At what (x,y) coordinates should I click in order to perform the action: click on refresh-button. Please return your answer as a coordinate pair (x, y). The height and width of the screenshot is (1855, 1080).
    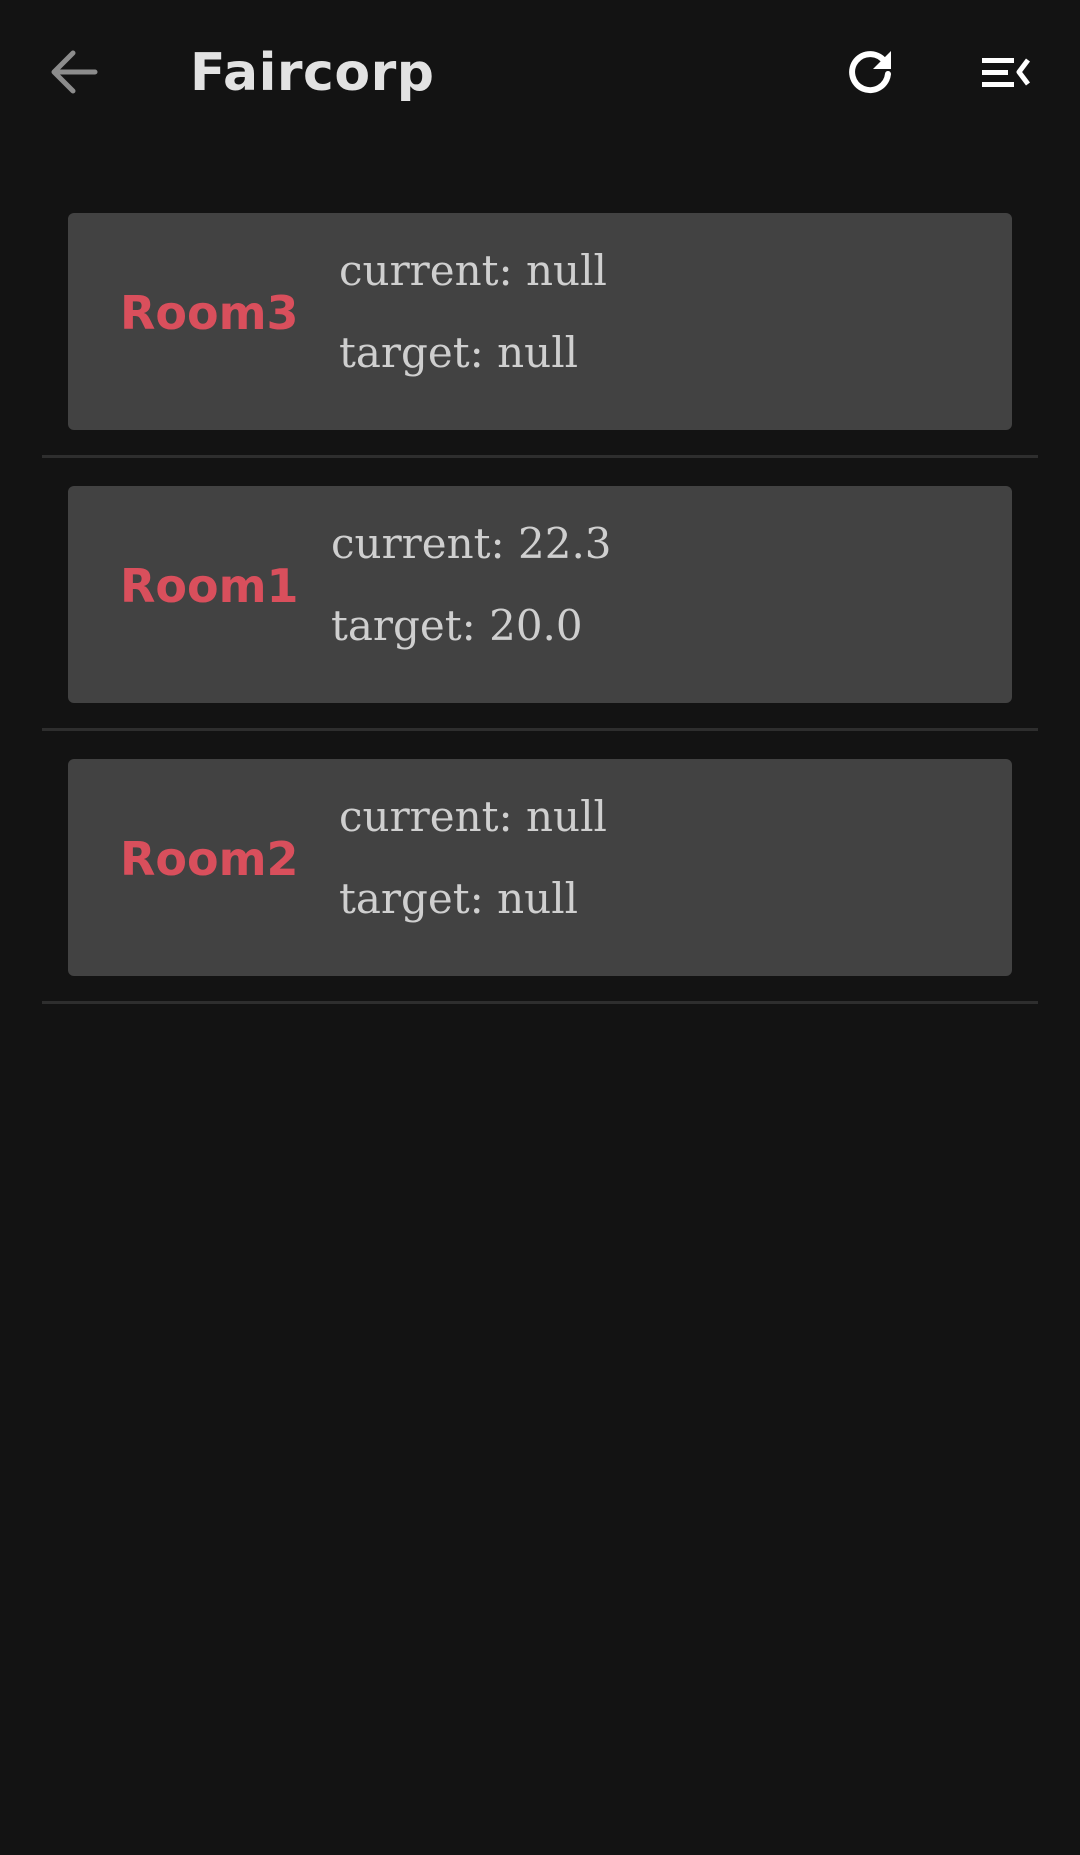
    Looking at the image, I should click on (870, 72).